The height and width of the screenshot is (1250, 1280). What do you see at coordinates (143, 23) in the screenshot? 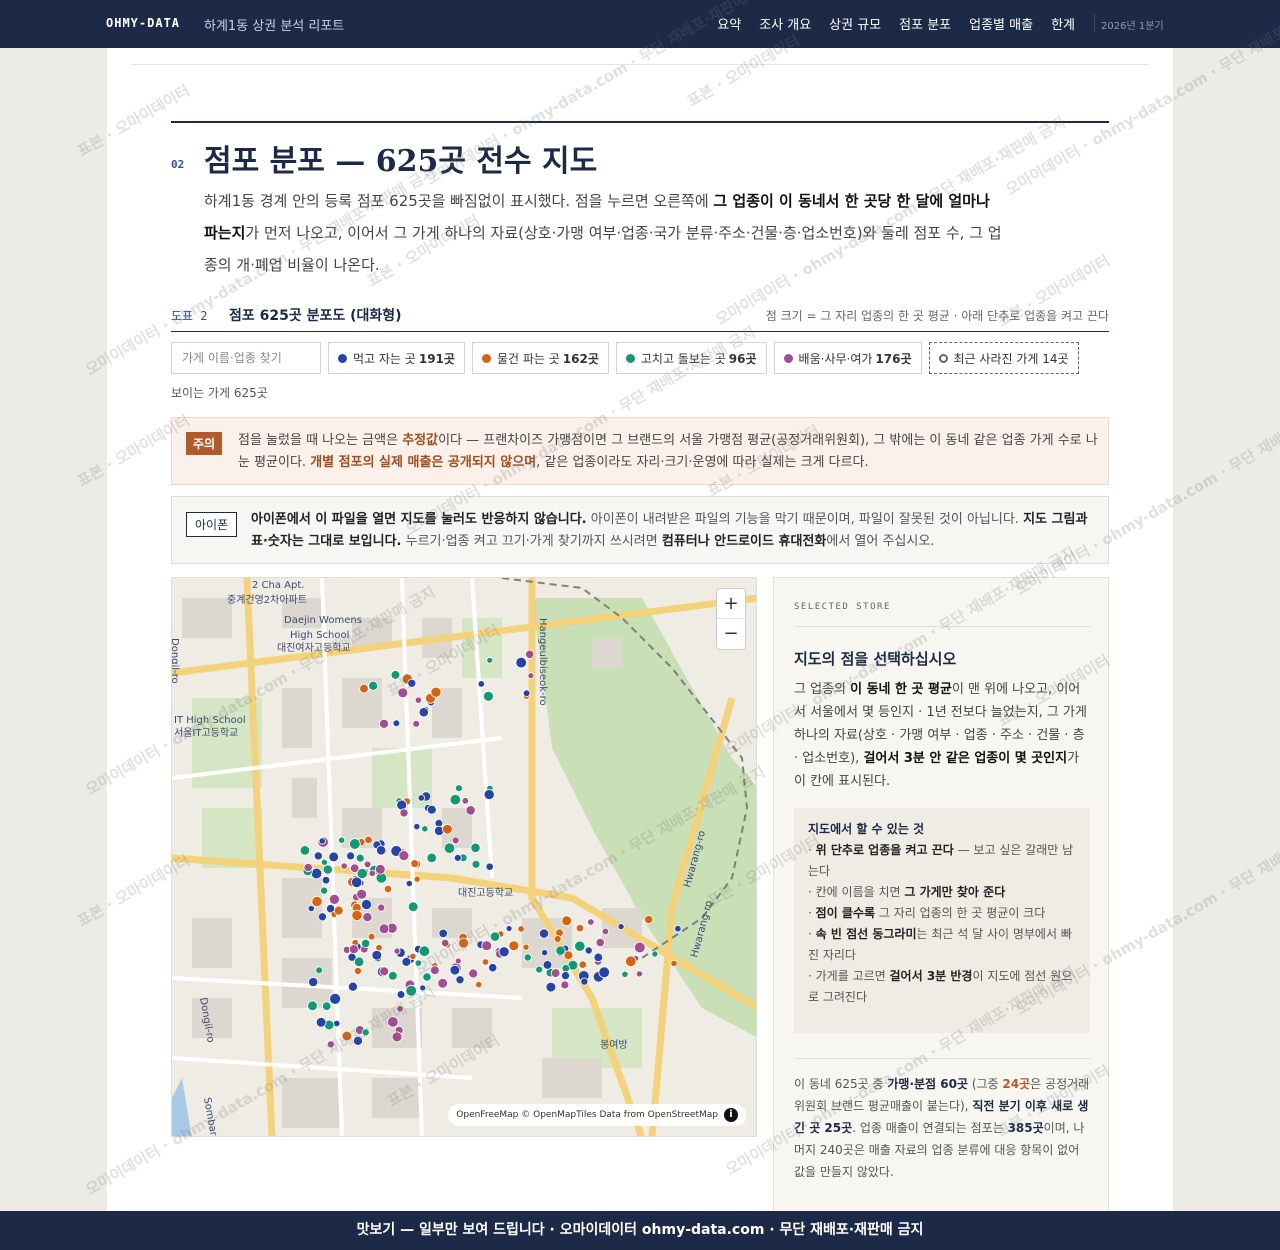
I see `brand-logo: OHMY-DATA` at bounding box center [143, 23].